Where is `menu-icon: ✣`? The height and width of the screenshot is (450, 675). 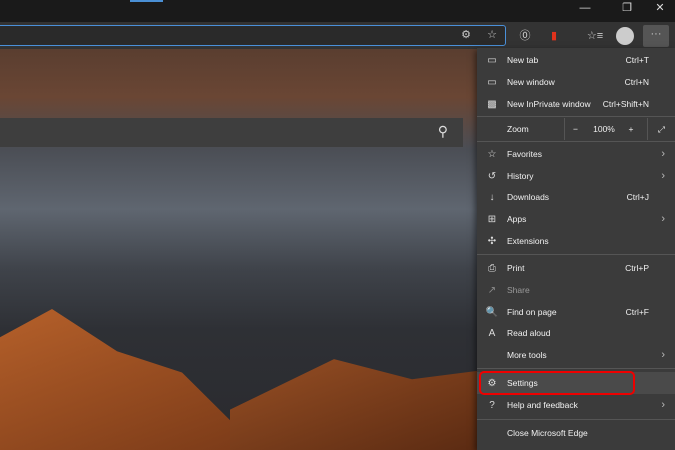 menu-icon: ✣ is located at coordinates (492, 241).